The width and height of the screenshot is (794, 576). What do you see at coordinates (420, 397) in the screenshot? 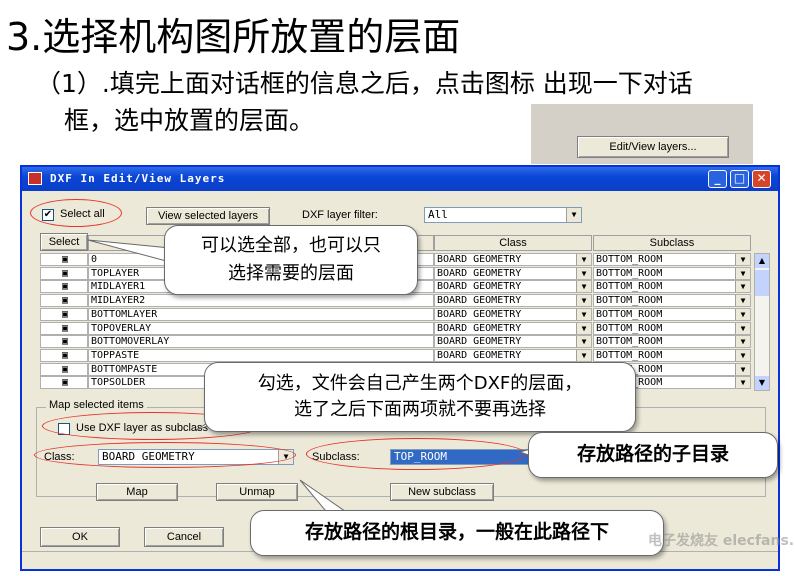
I see `dxf-tip-callout: 勾选，文件会自己产生两个DXF的层面， 选了之后下面两项就不要再选择` at bounding box center [420, 397].